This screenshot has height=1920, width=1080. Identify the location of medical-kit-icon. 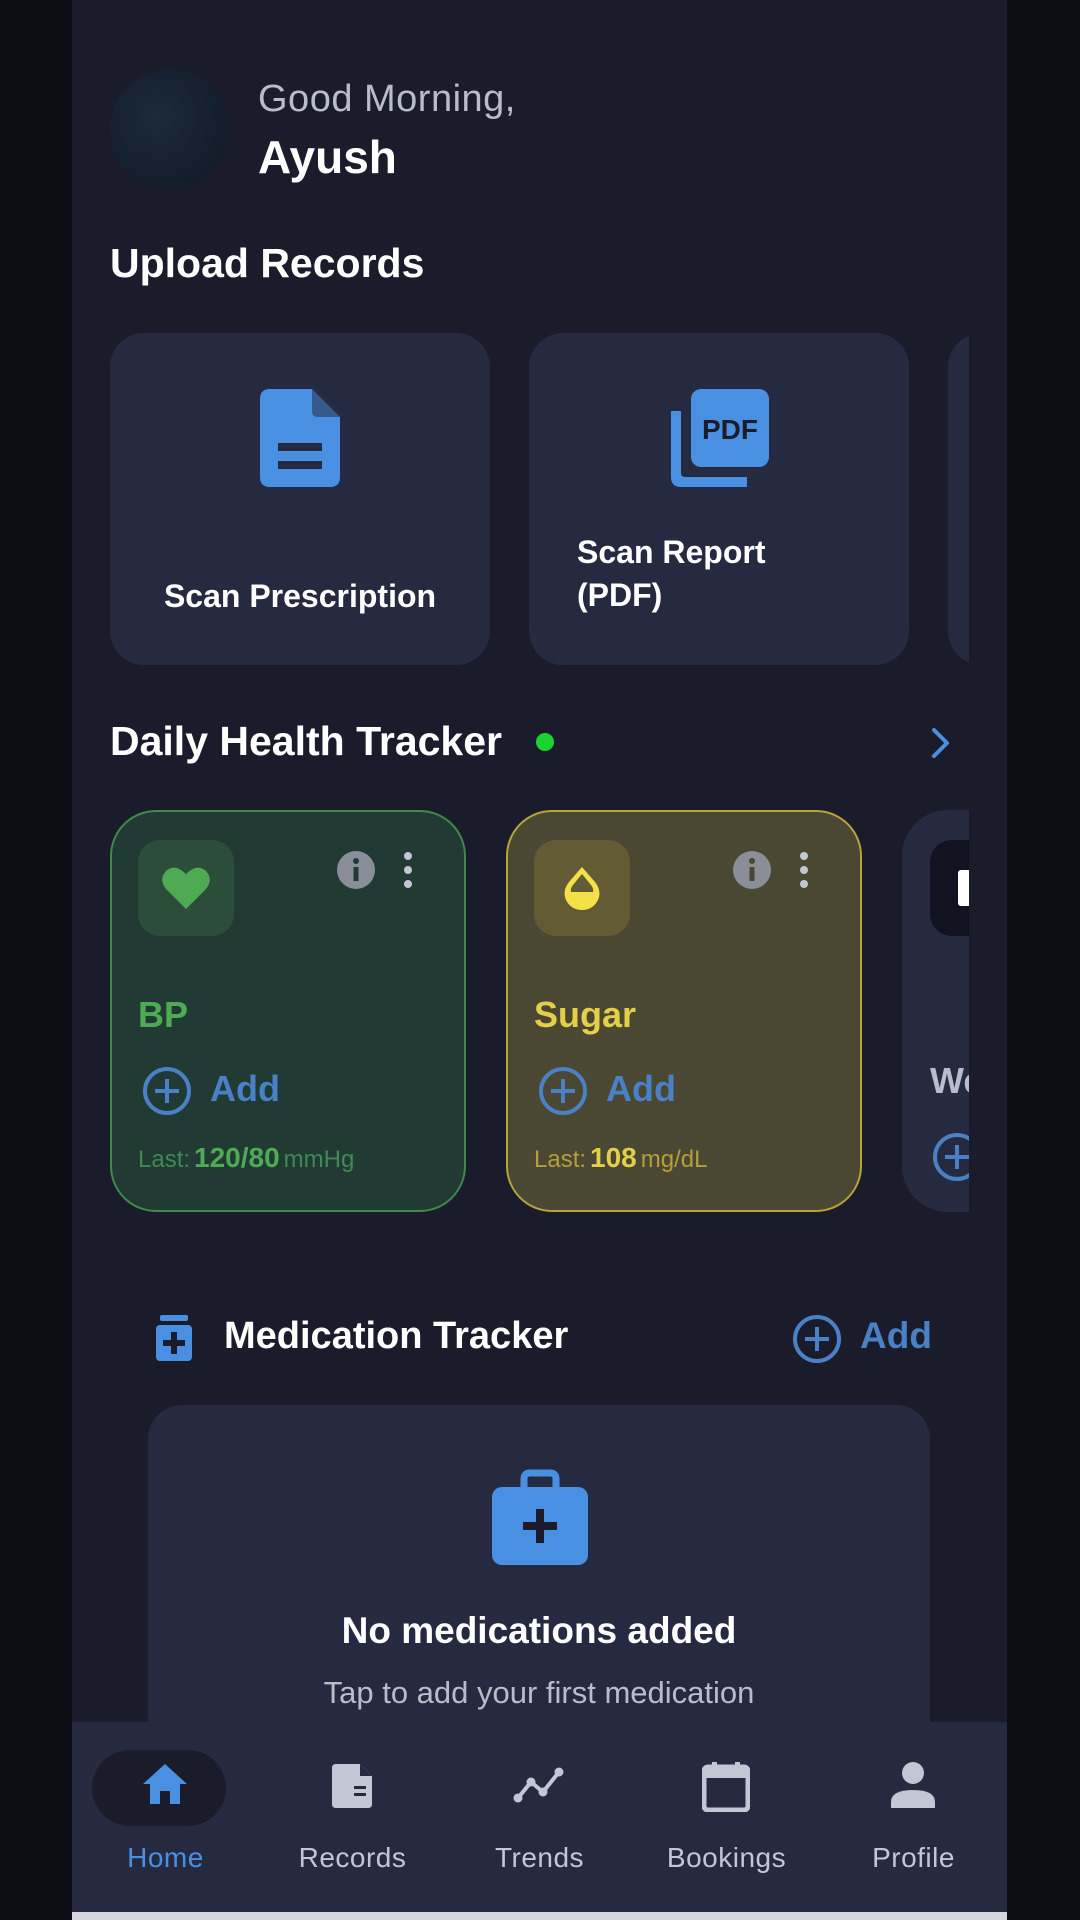
(540, 1517).